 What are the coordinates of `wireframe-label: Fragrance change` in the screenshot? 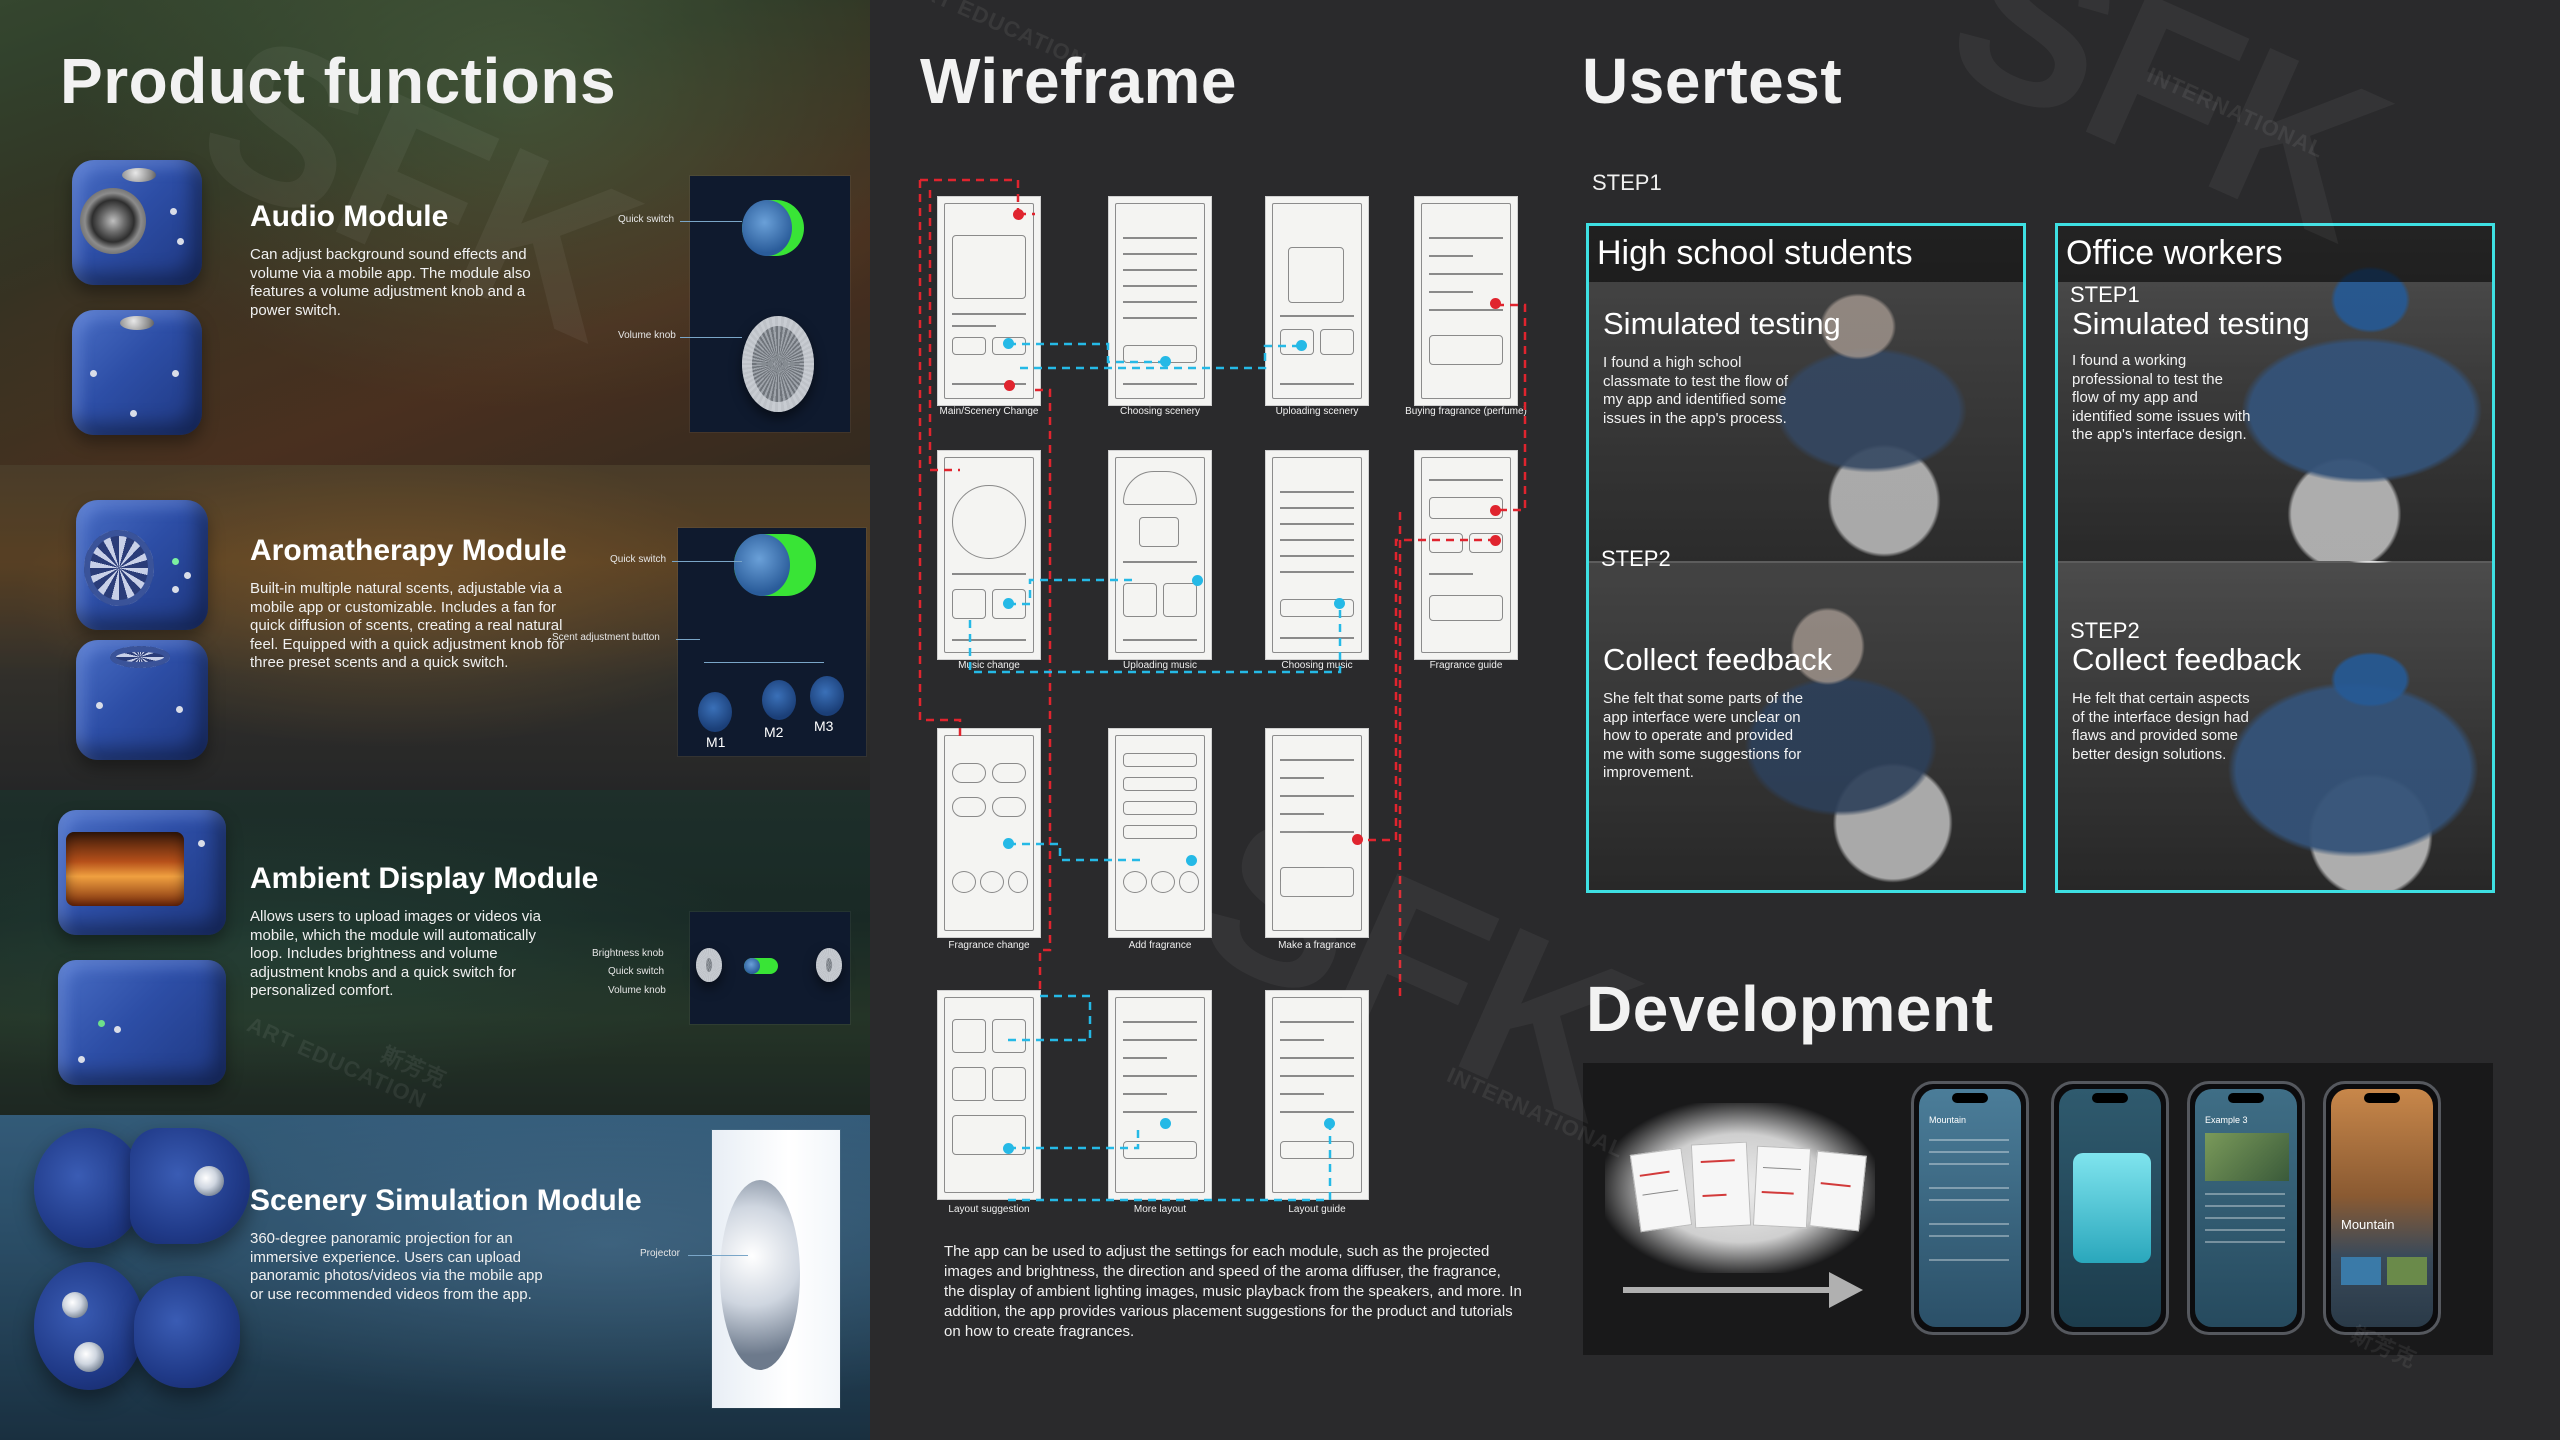 It's located at (989, 945).